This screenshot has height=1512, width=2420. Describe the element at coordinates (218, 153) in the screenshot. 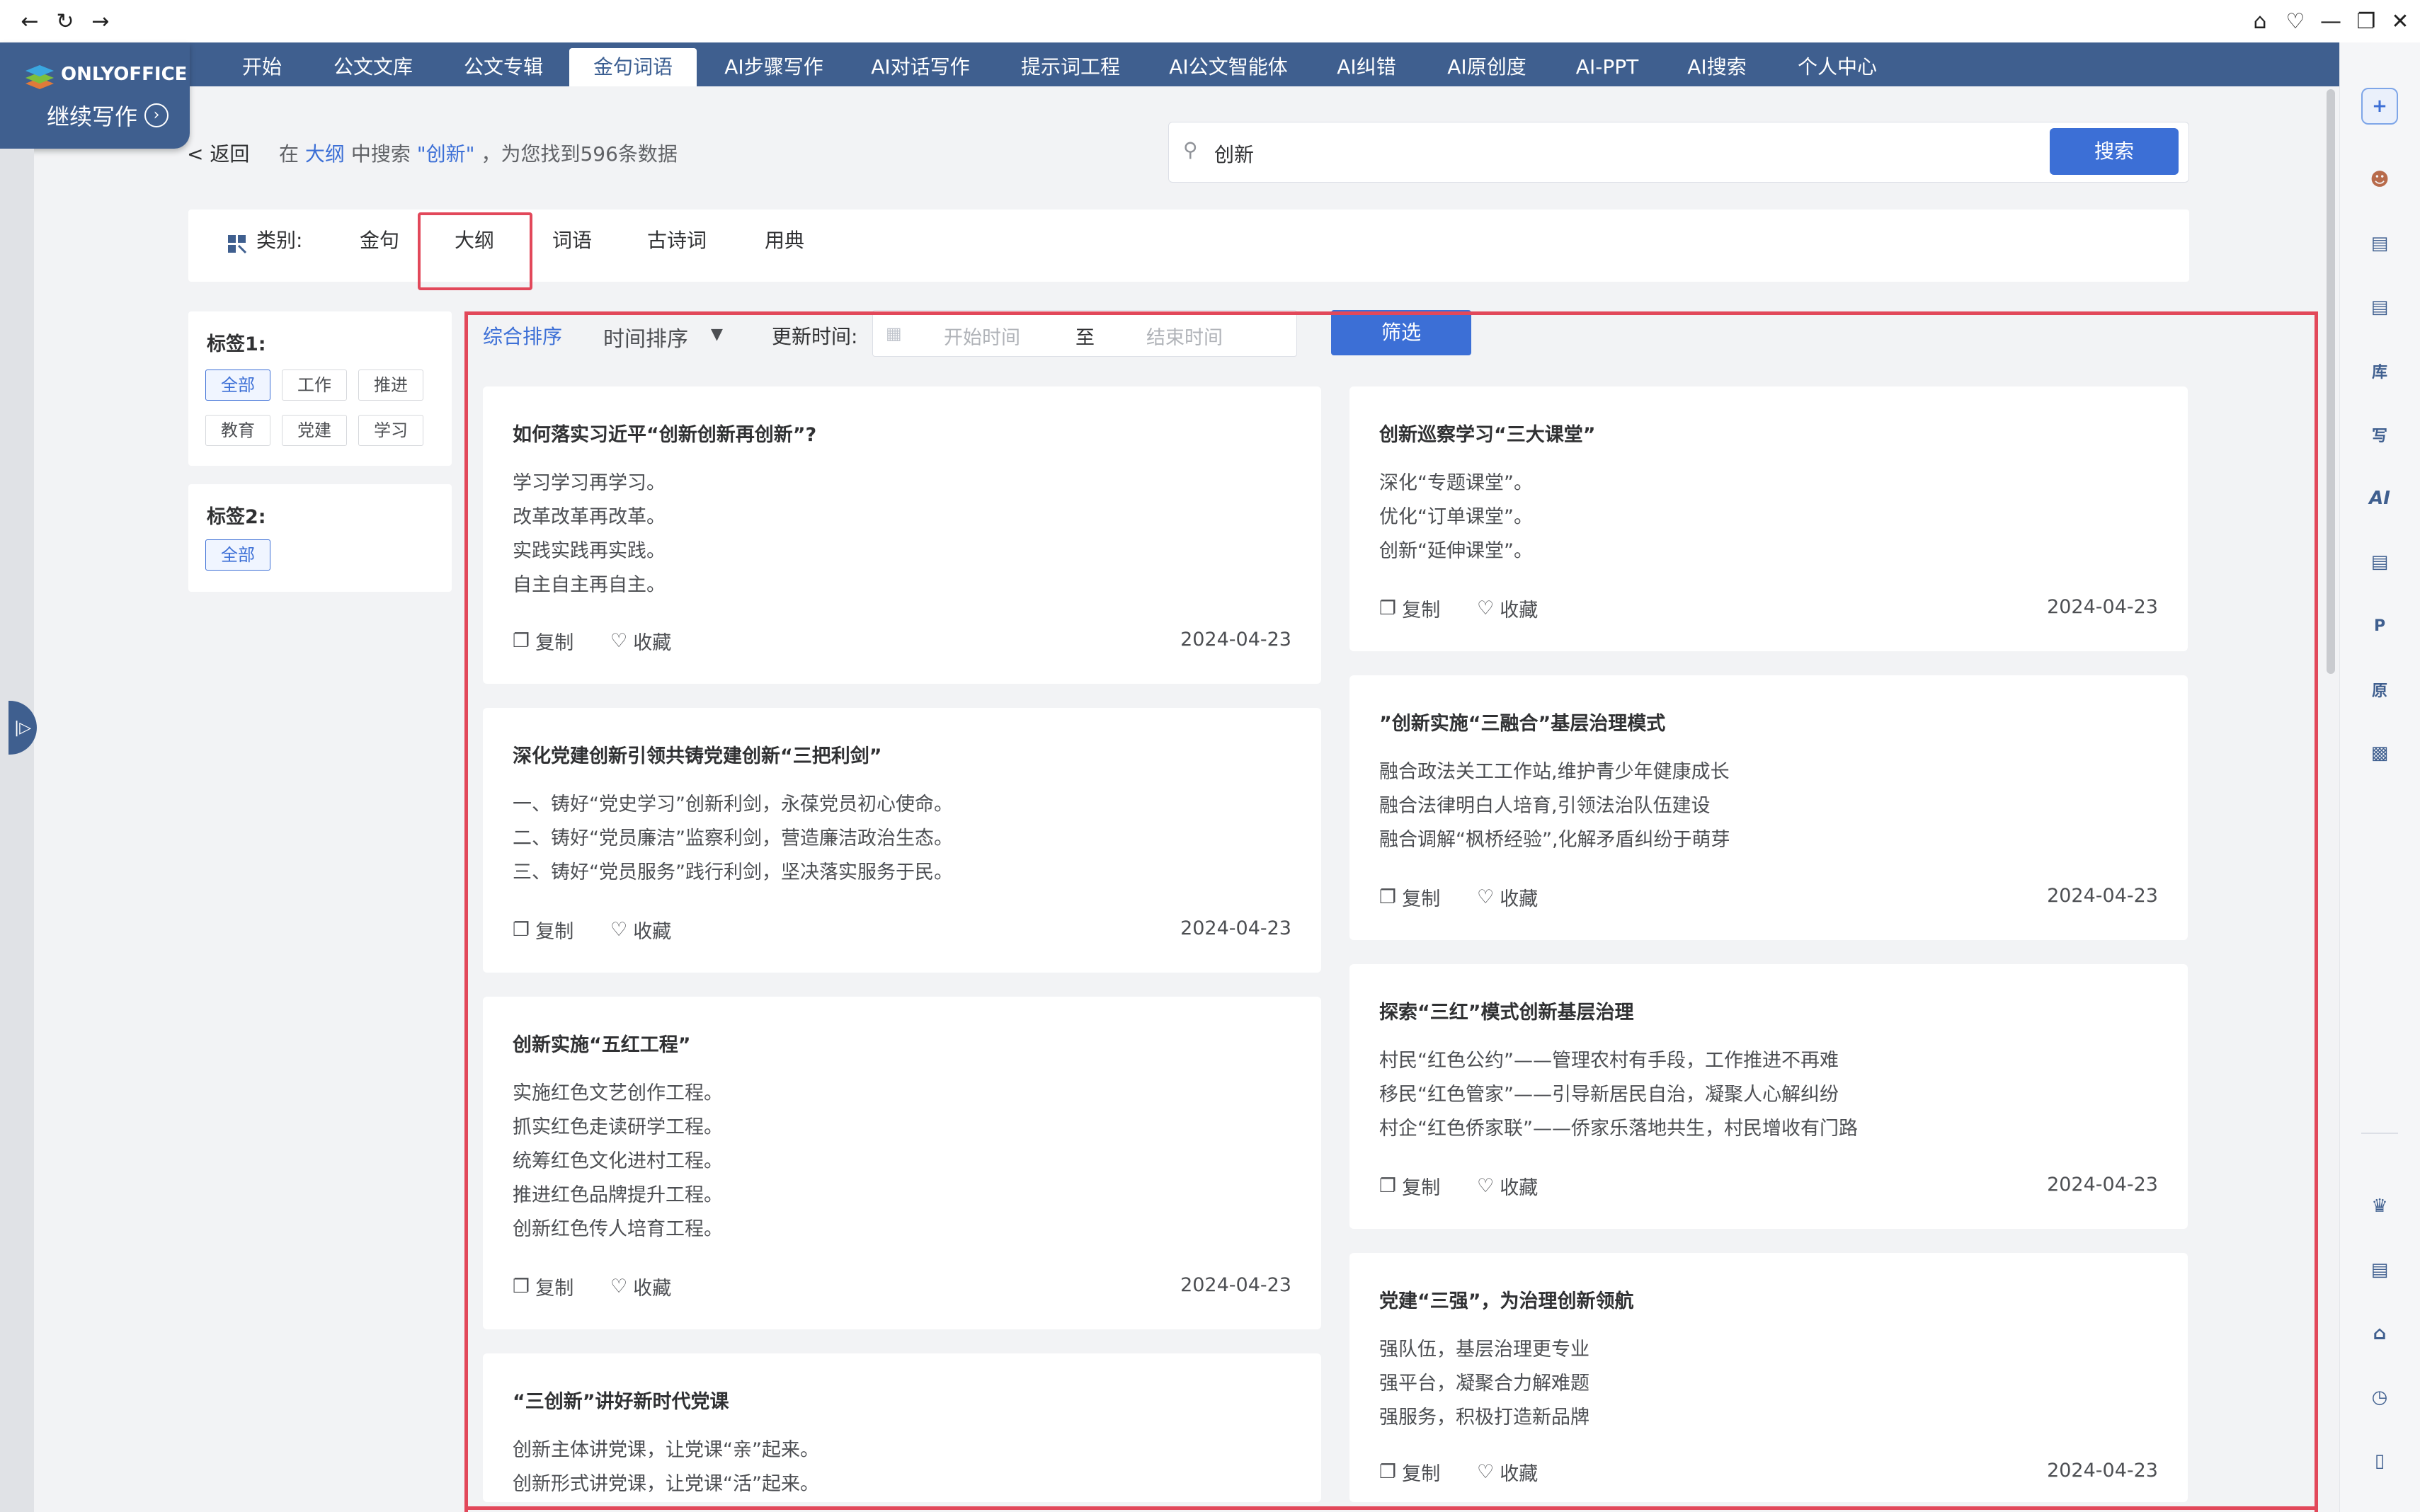

I see `back-link: < 返回` at that location.